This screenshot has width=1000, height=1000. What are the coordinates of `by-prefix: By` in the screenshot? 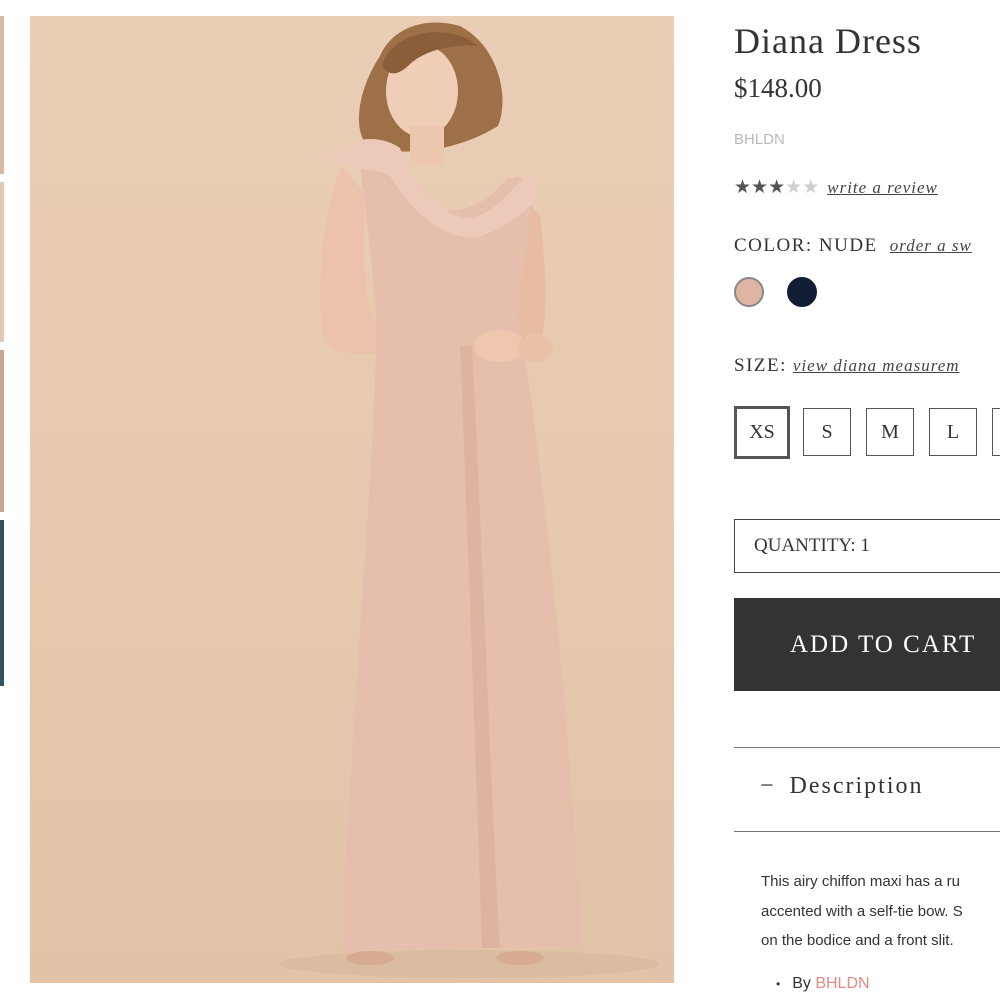 It's located at (801, 983).